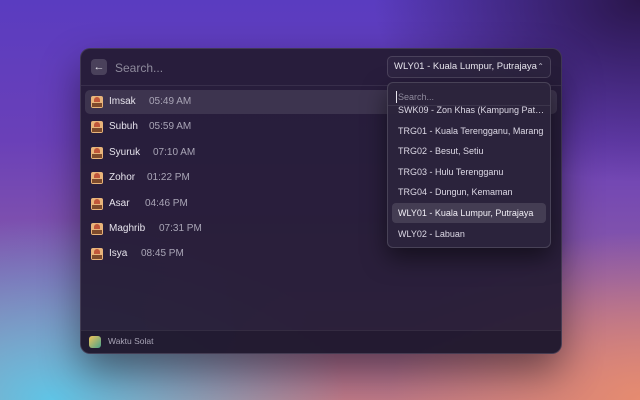 The width and height of the screenshot is (640, 400). I want to click on prayer-time: 01:22 PM, so click(168, 178).